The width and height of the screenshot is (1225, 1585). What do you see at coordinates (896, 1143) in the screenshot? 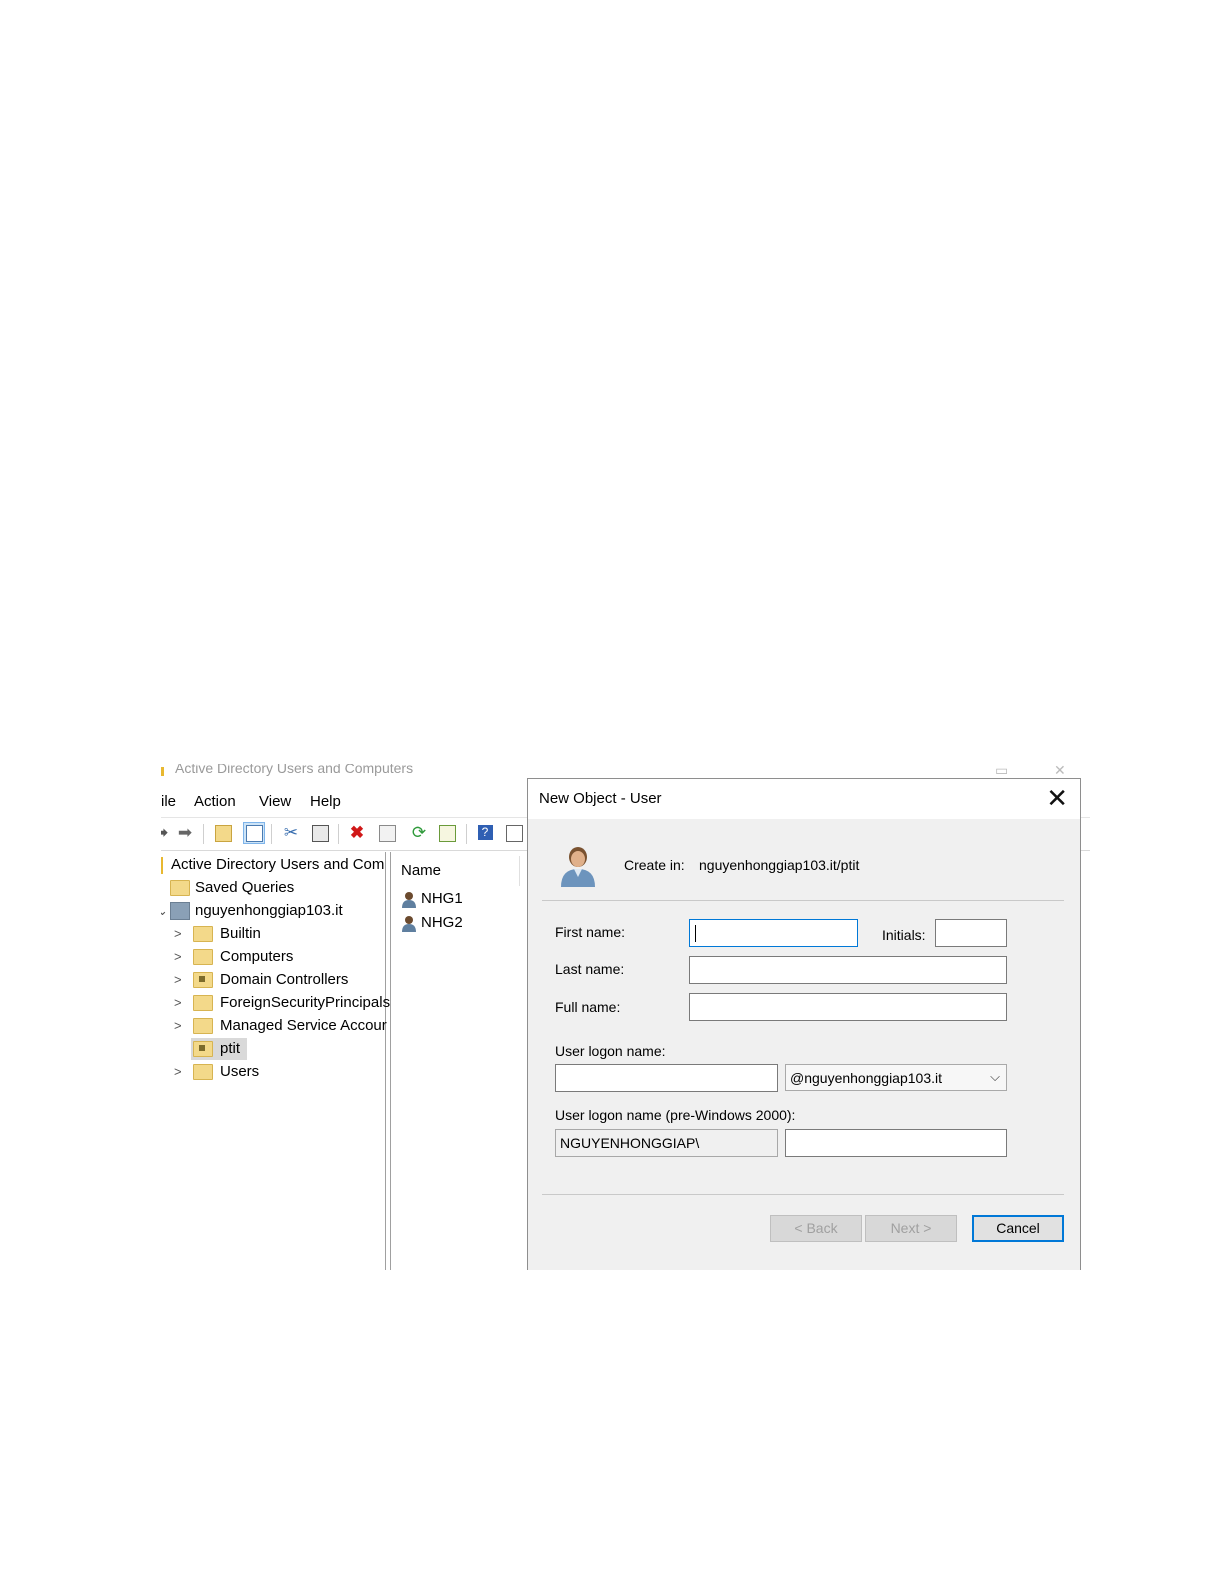
I see `pre-windows-2000-name-field` at bounding box center [896, 1143].